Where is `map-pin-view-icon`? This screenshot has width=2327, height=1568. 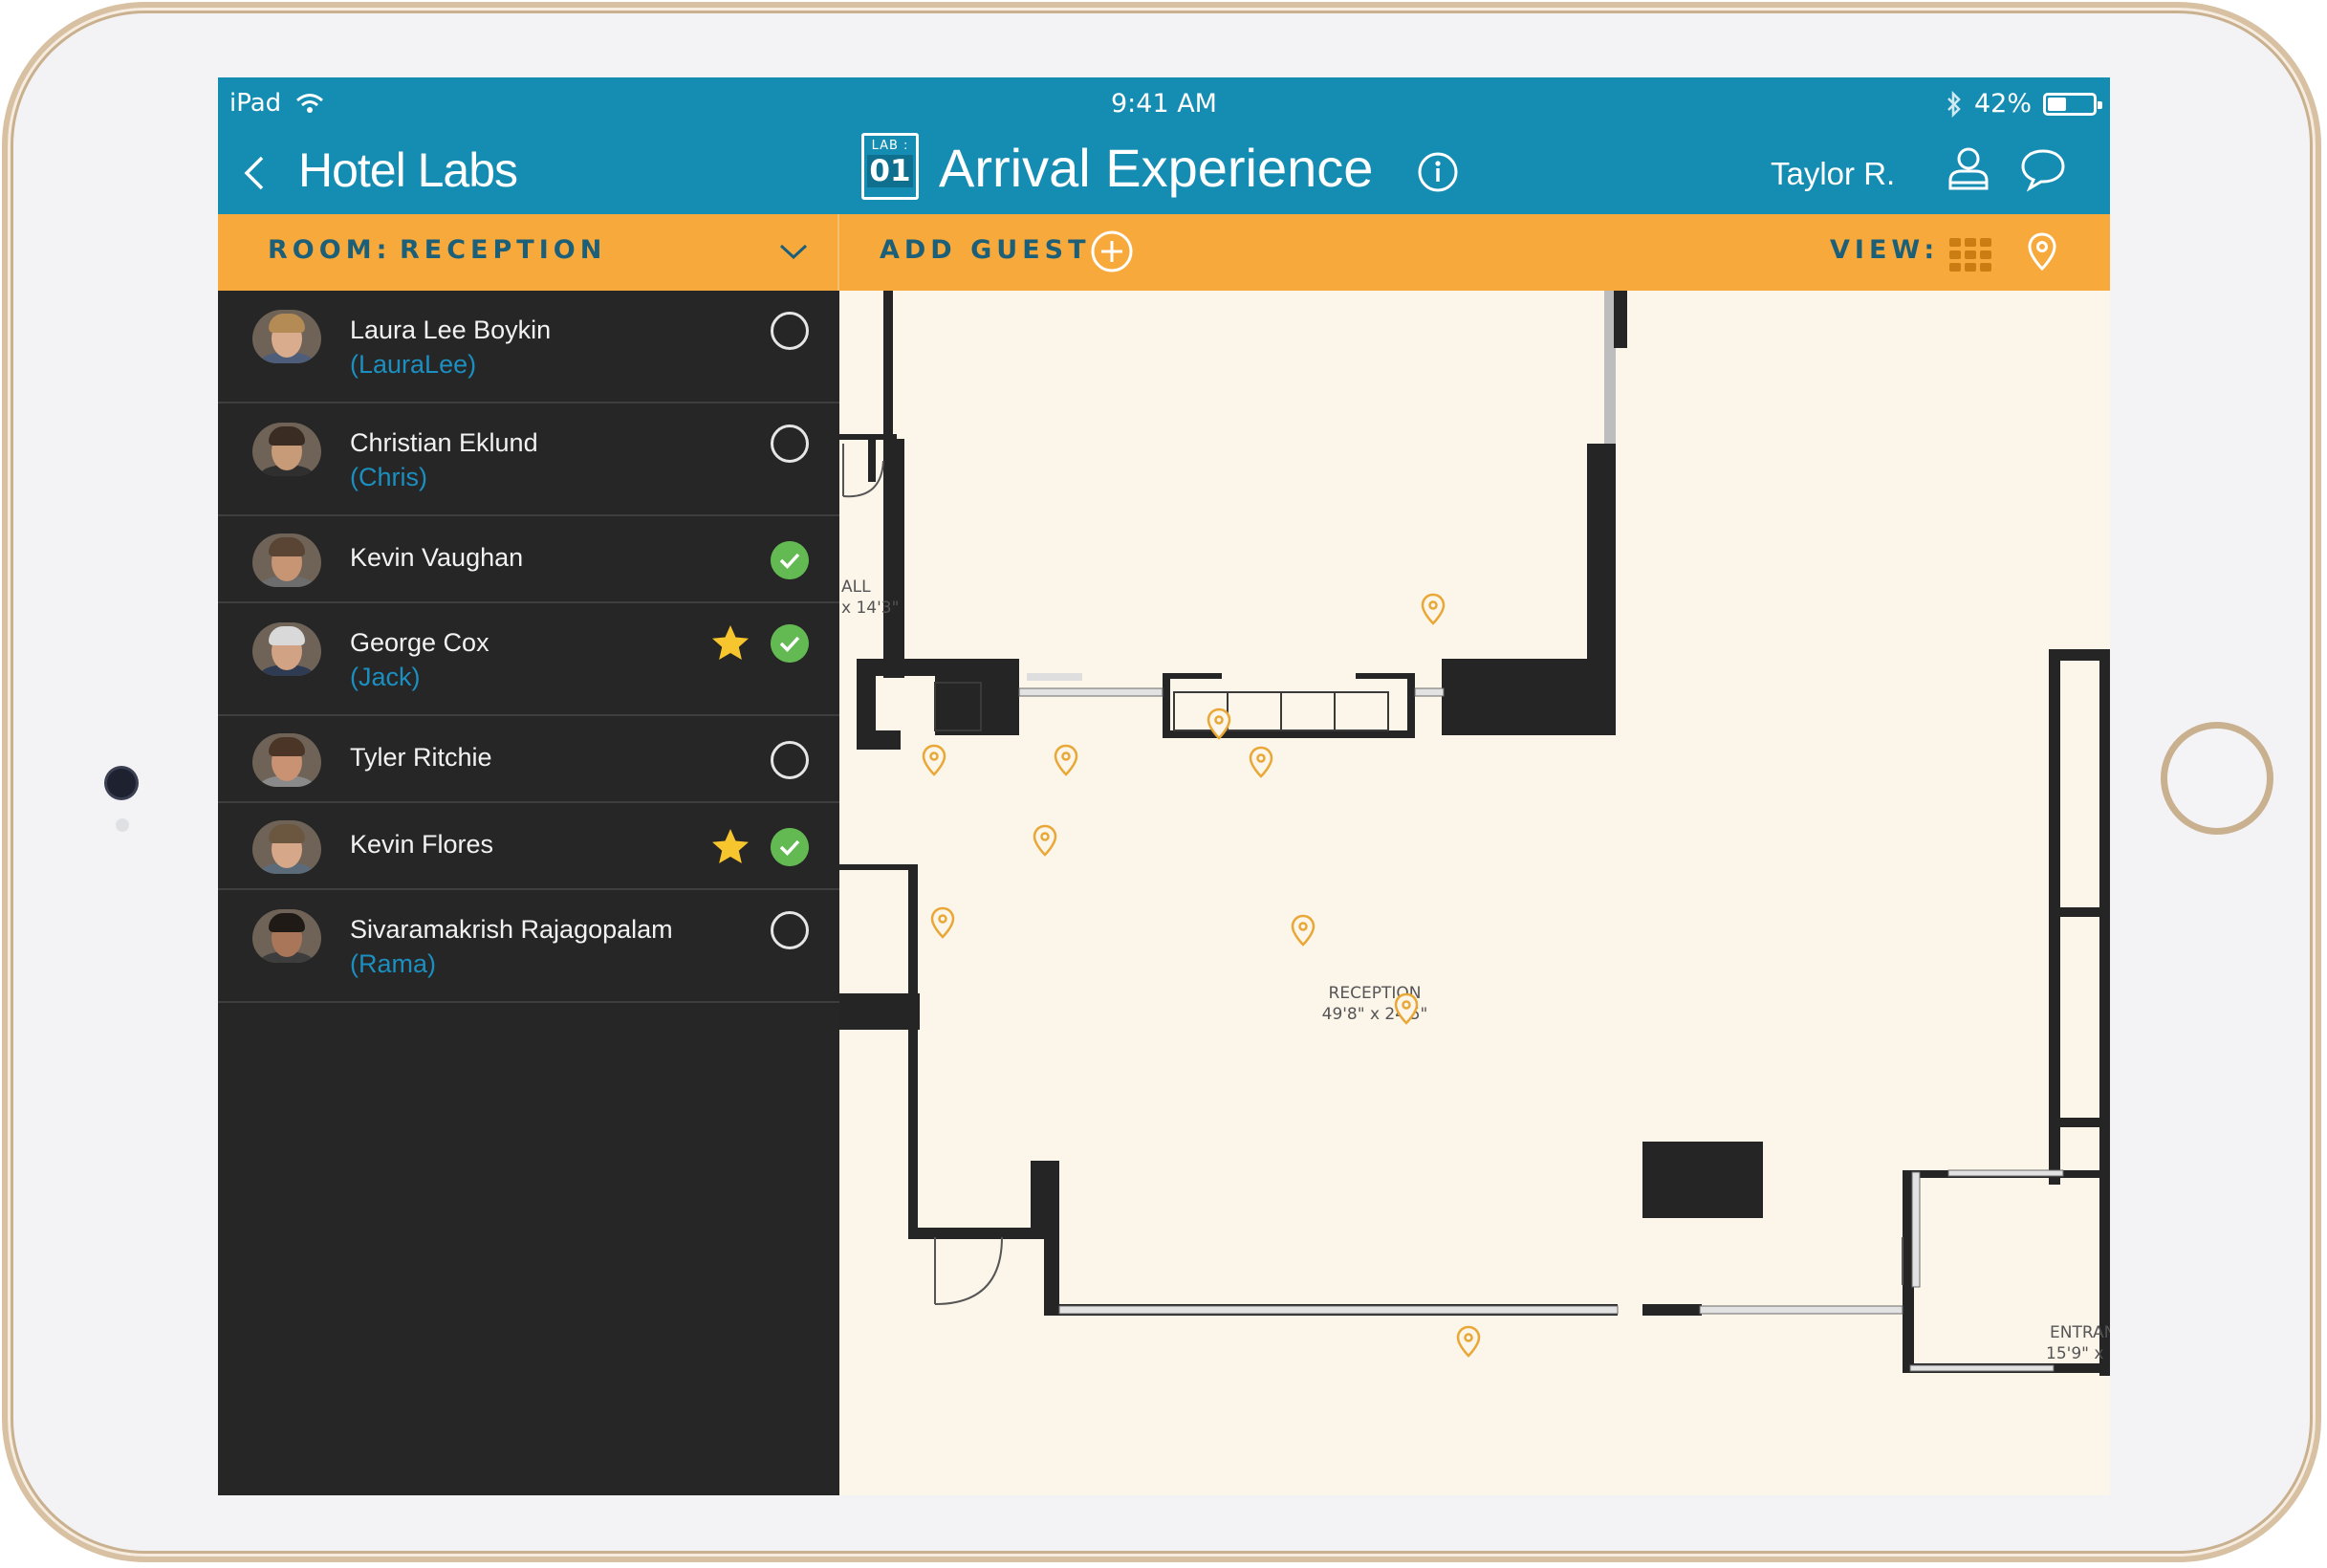 map-pin-view-icon is located at coordinates (2042, 251).